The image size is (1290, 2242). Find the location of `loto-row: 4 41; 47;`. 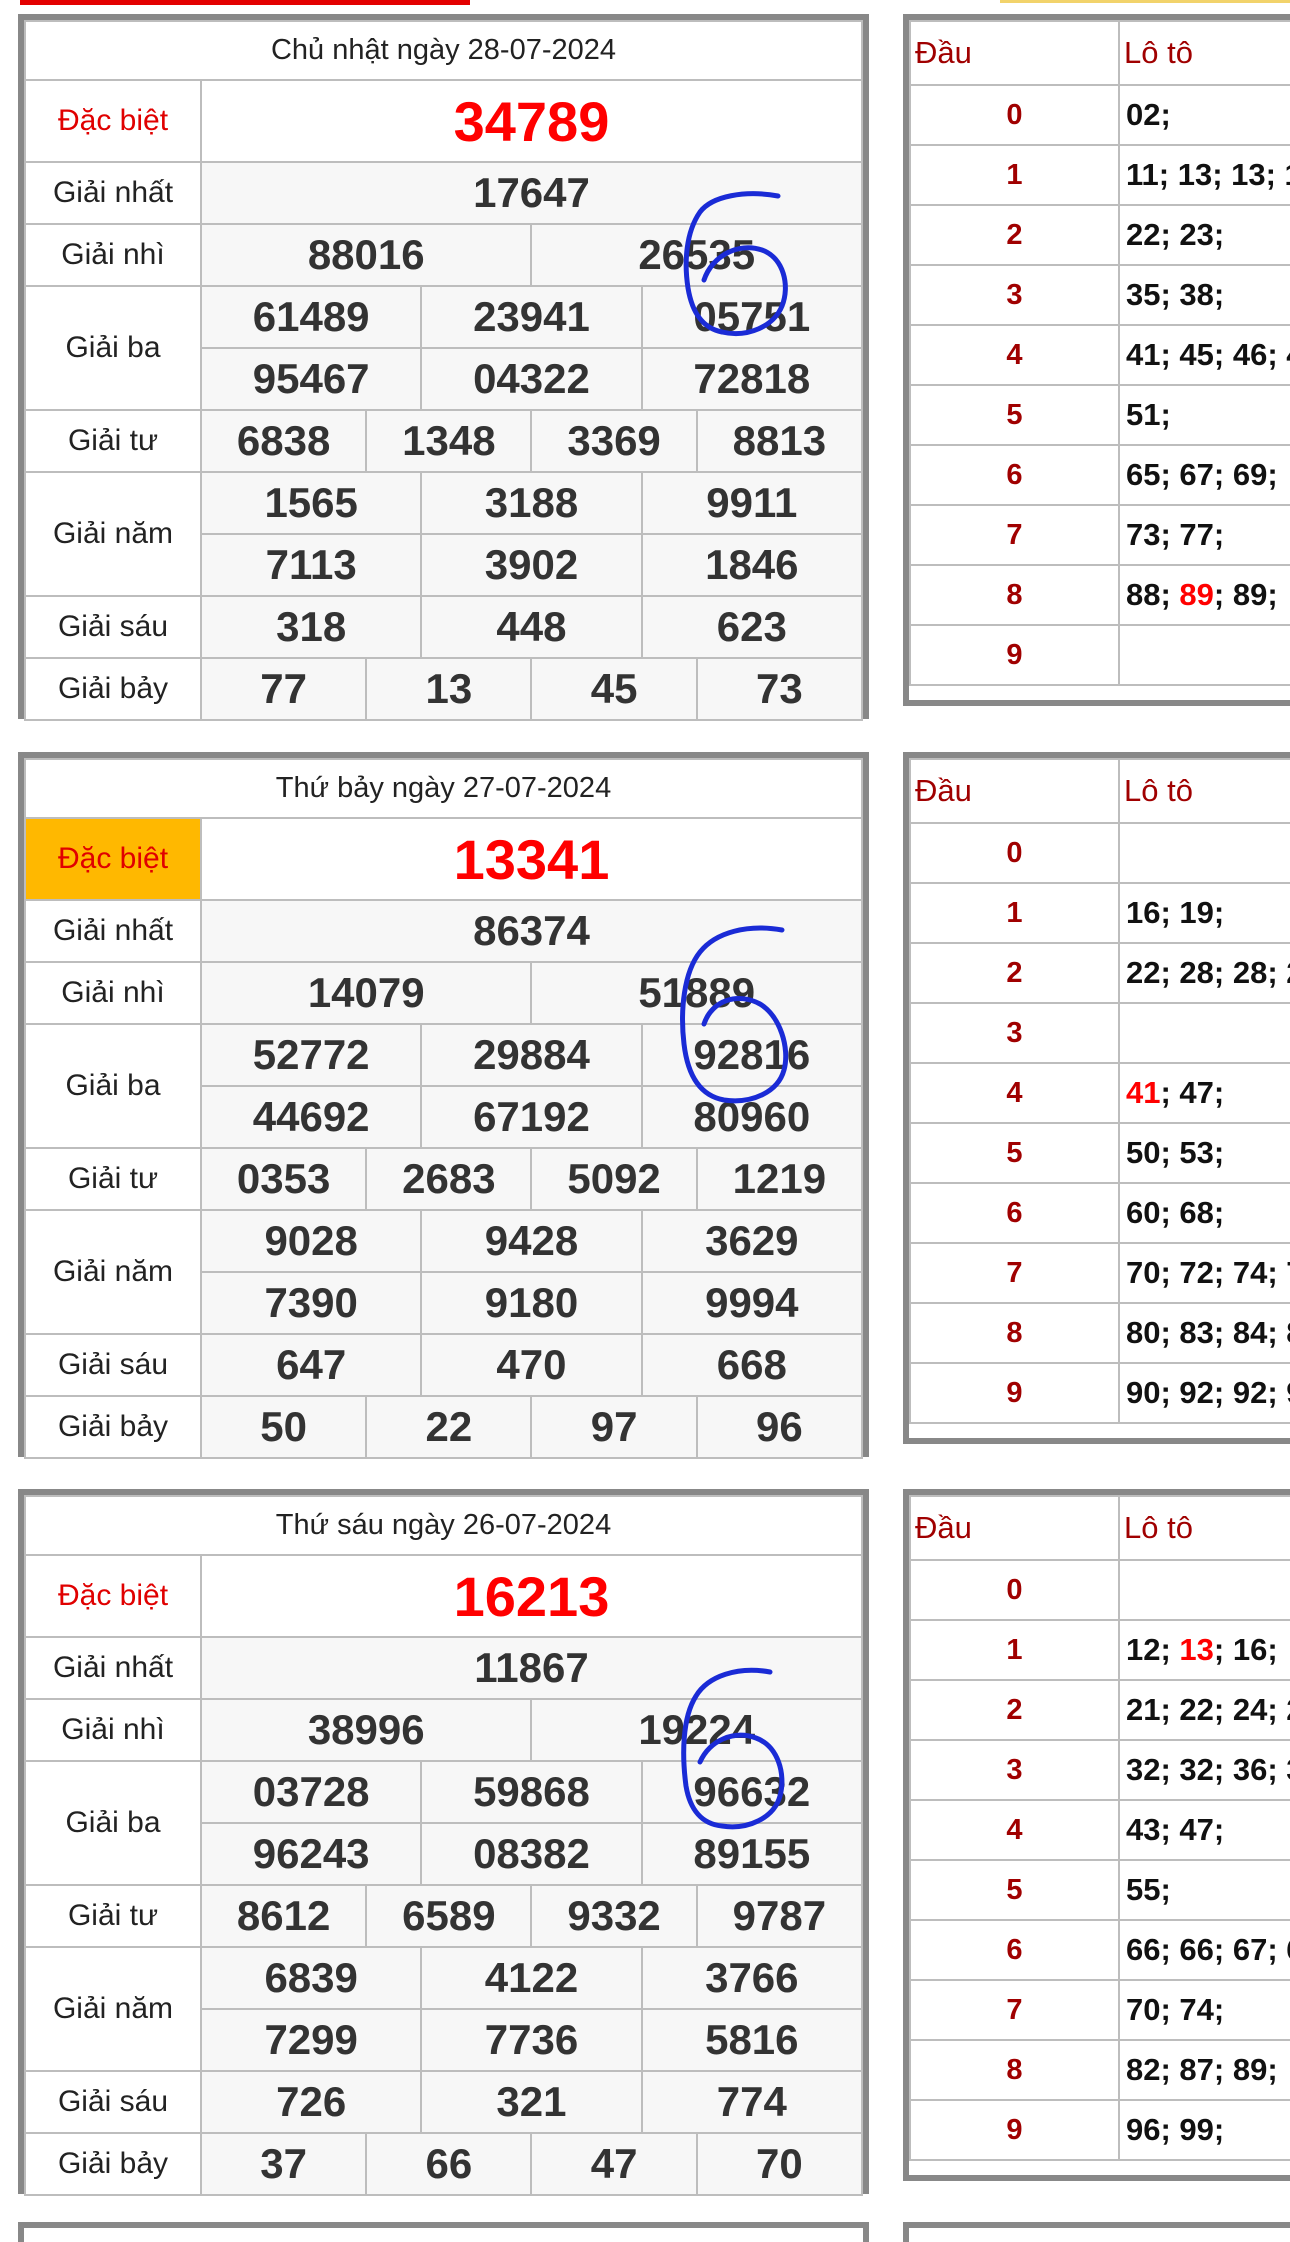

loto-row: 4 41; 47; is located at coordinates (1099, 1093).